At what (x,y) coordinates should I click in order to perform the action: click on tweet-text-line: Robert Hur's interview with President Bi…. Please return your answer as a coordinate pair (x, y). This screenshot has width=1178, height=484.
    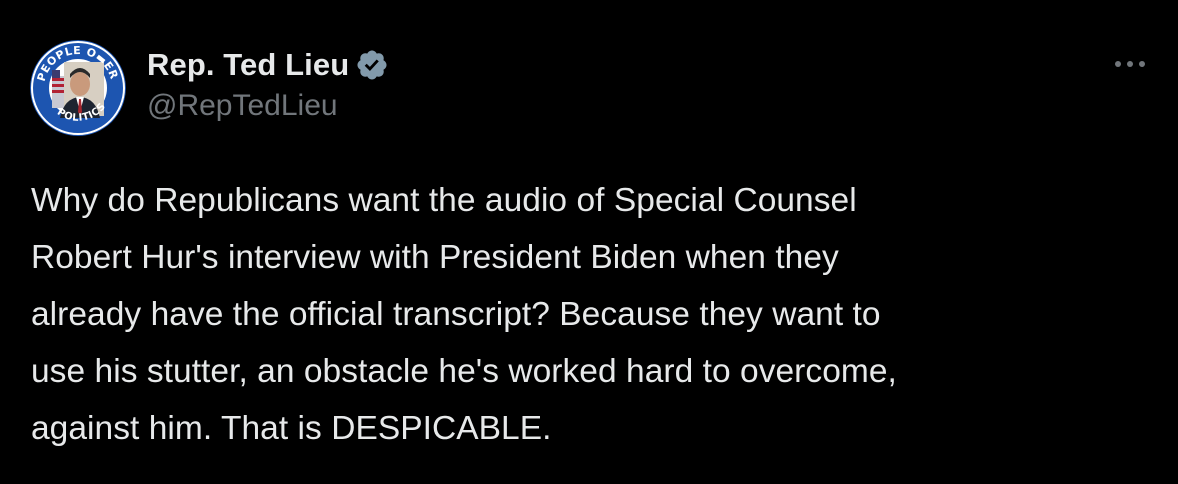
    Looking at the image, I should click on (435, 257).